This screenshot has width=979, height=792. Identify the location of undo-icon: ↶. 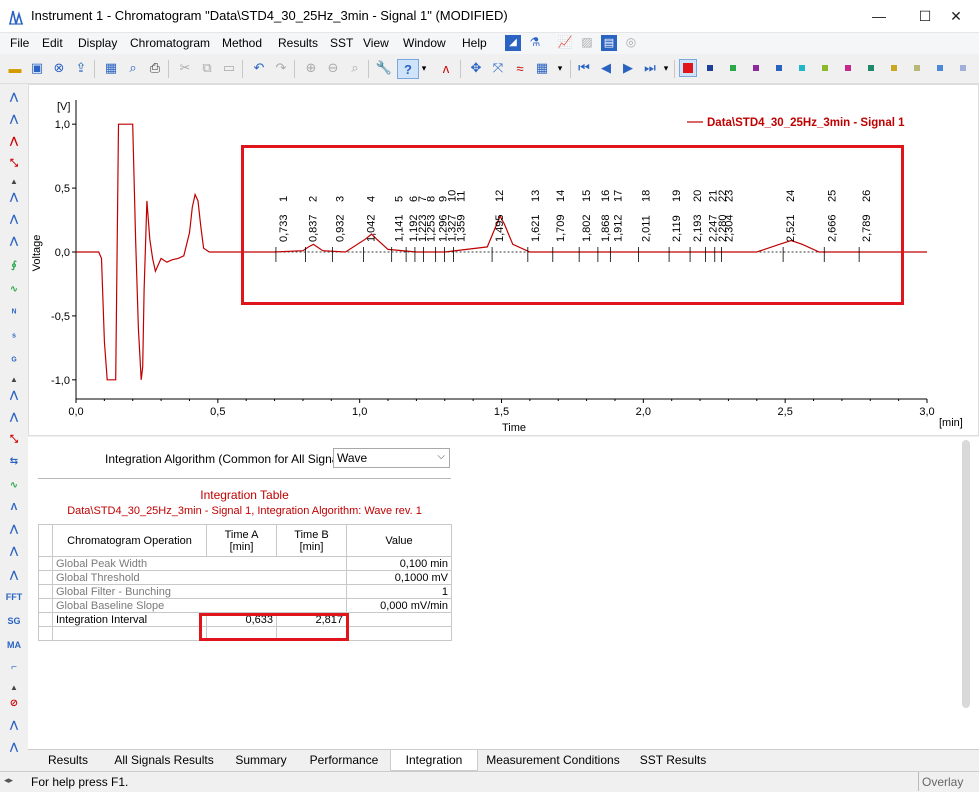
(259, 68).